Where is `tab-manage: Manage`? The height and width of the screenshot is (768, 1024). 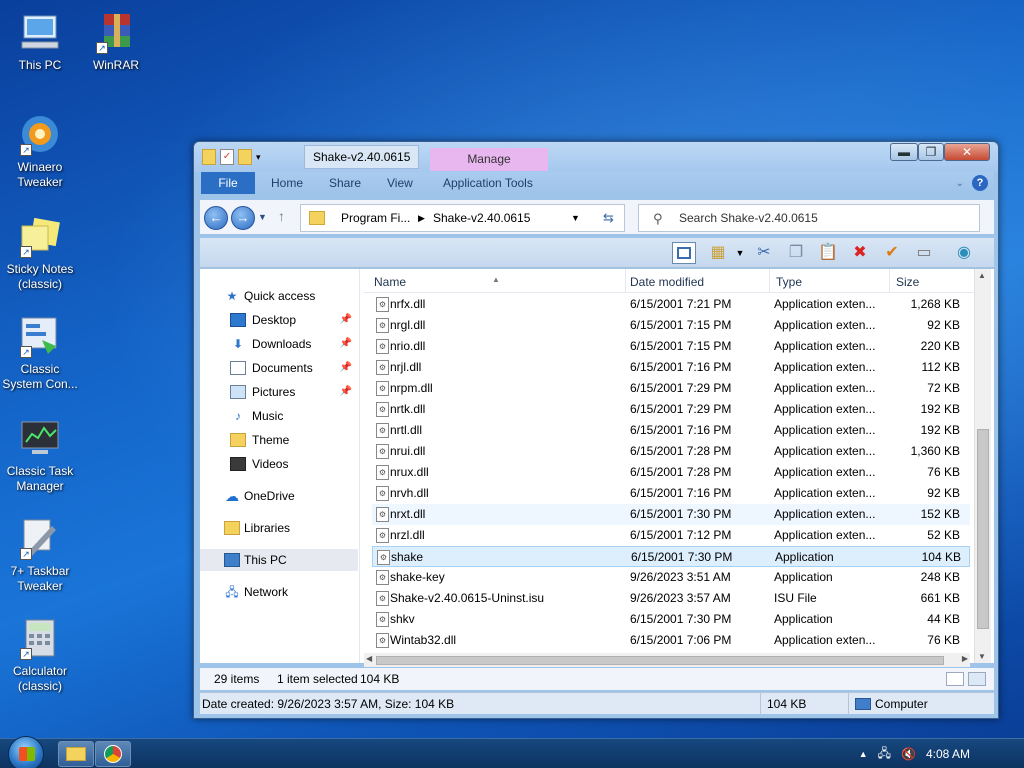 tab-manage: Manage is located at coordinates (489, 159).